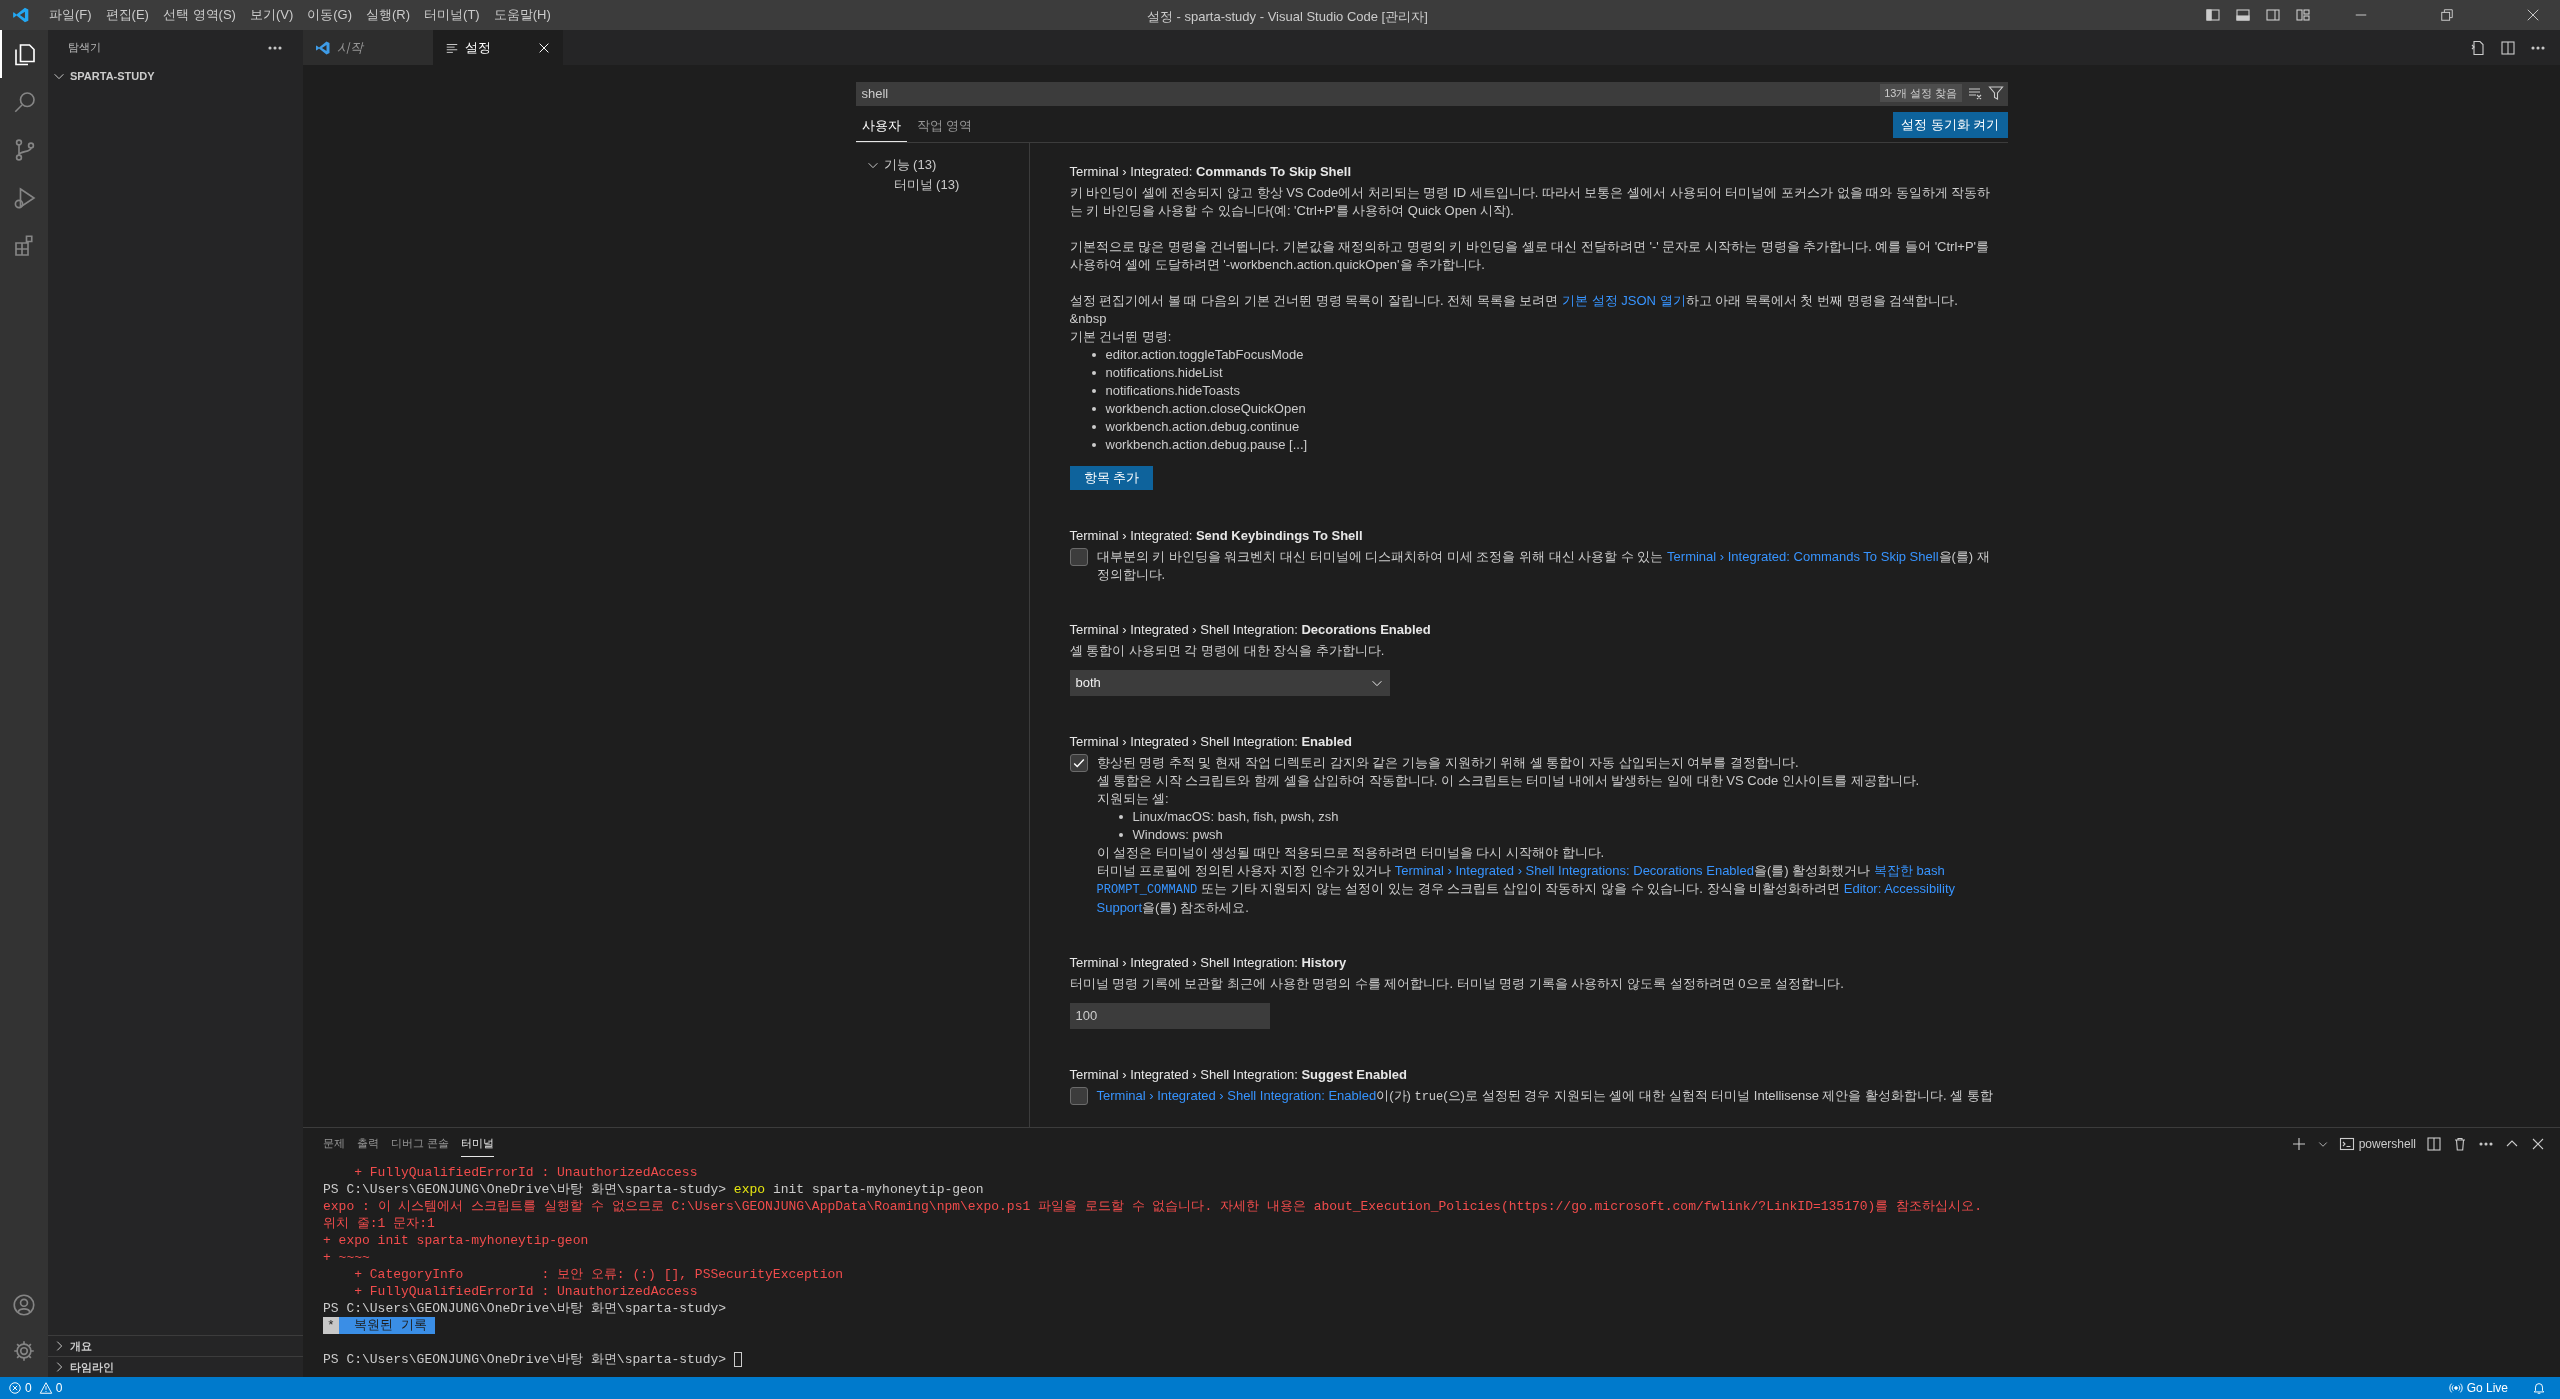  What do you see at coordinates (2455, 1388) in the screenshot?
I see `broadcast-icon` at bounding box center [2455, 1388].